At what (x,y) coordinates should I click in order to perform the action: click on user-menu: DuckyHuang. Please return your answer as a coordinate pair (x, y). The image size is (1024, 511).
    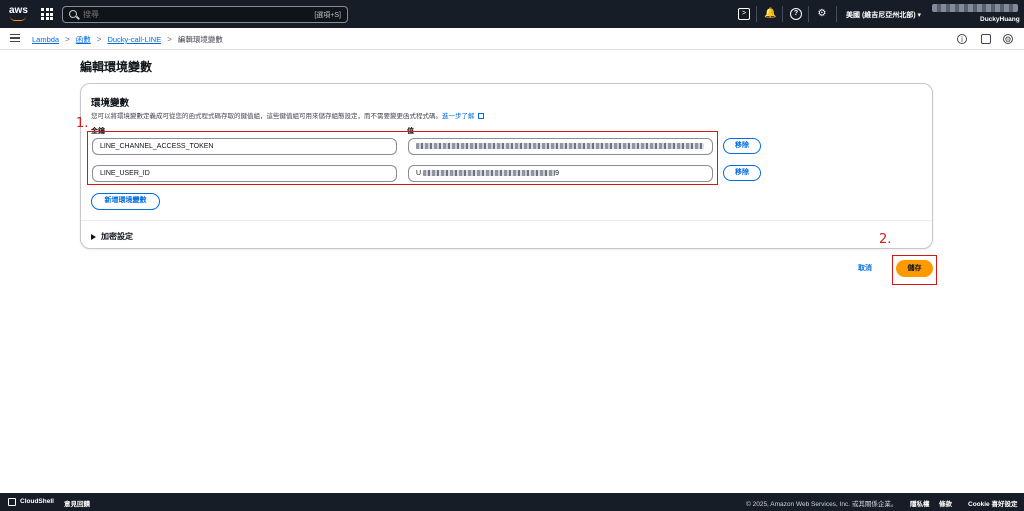
    Looking at the image, I should click on (1000, 19).